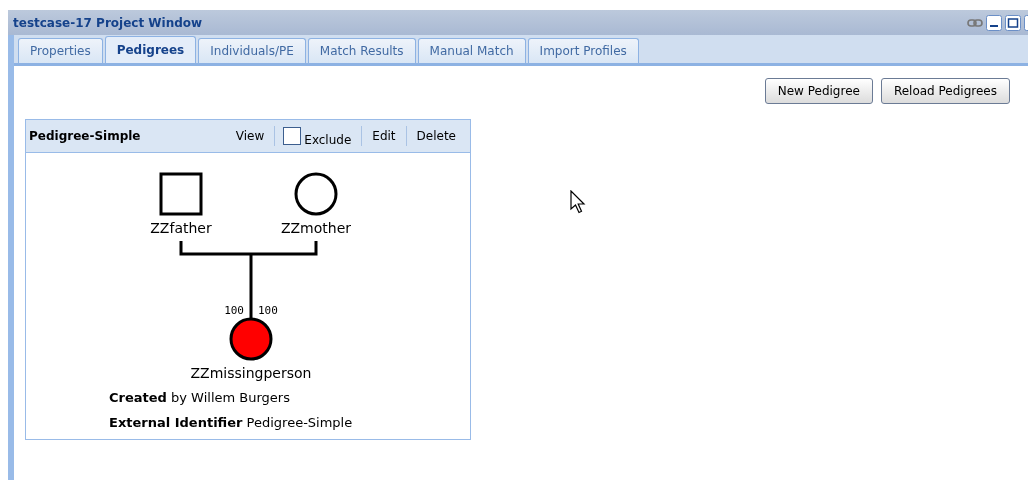 The image size is (1028, 480). Describe the element at coordinates (252, 50) in the screenshot. I see `tab: Individuals/PE` at that location.